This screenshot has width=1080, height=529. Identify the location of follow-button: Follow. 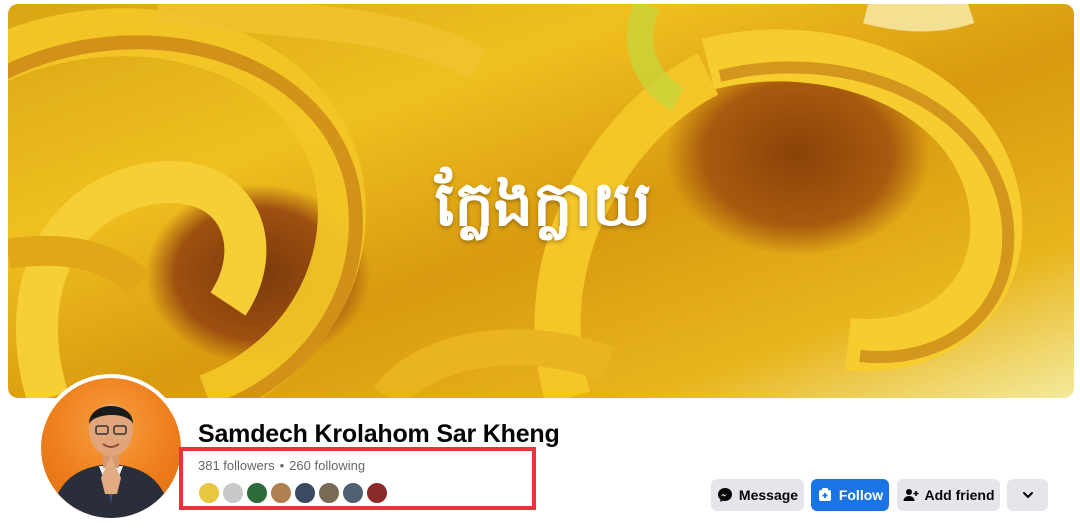
(850, 495).